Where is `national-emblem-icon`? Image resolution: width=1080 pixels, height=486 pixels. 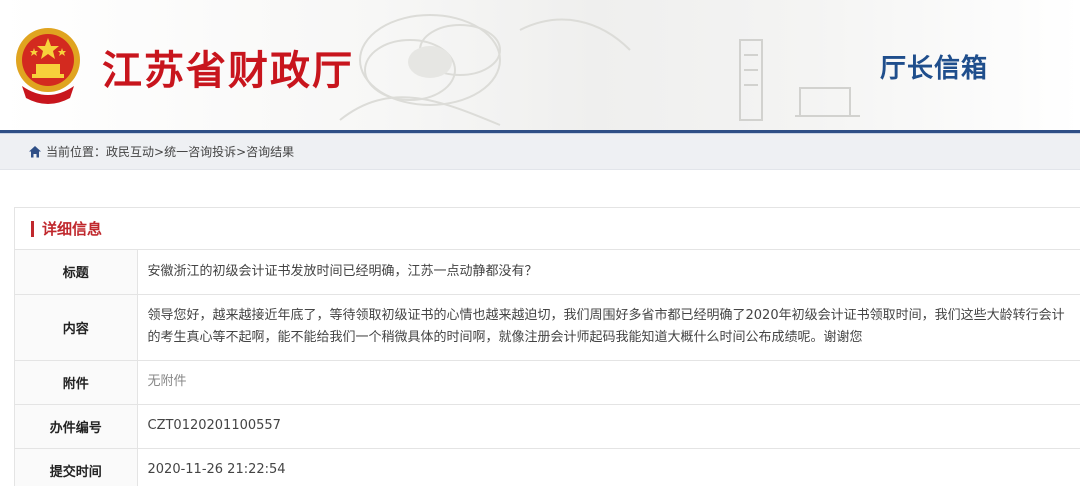
national-emblem-icon is located at coordinates (48, 66).